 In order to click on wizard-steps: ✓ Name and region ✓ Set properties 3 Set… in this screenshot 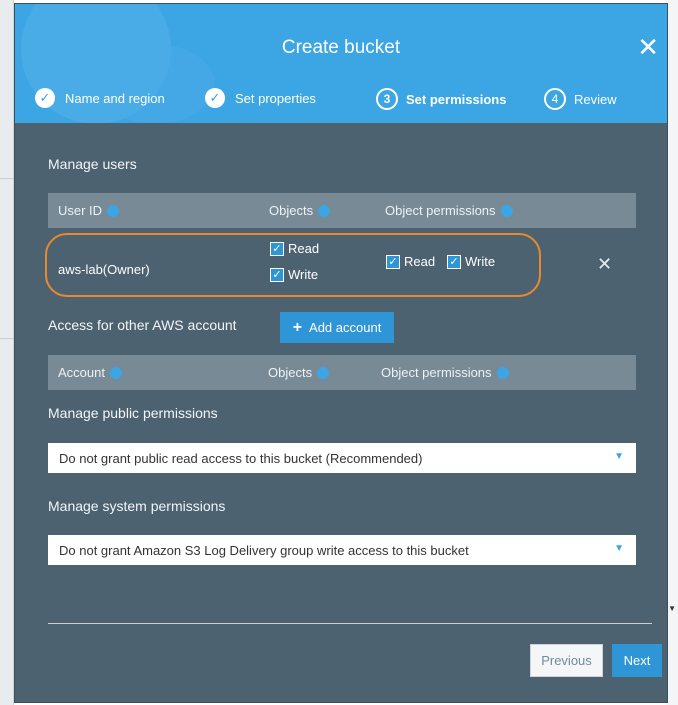, I will do `click(341, 100)`.